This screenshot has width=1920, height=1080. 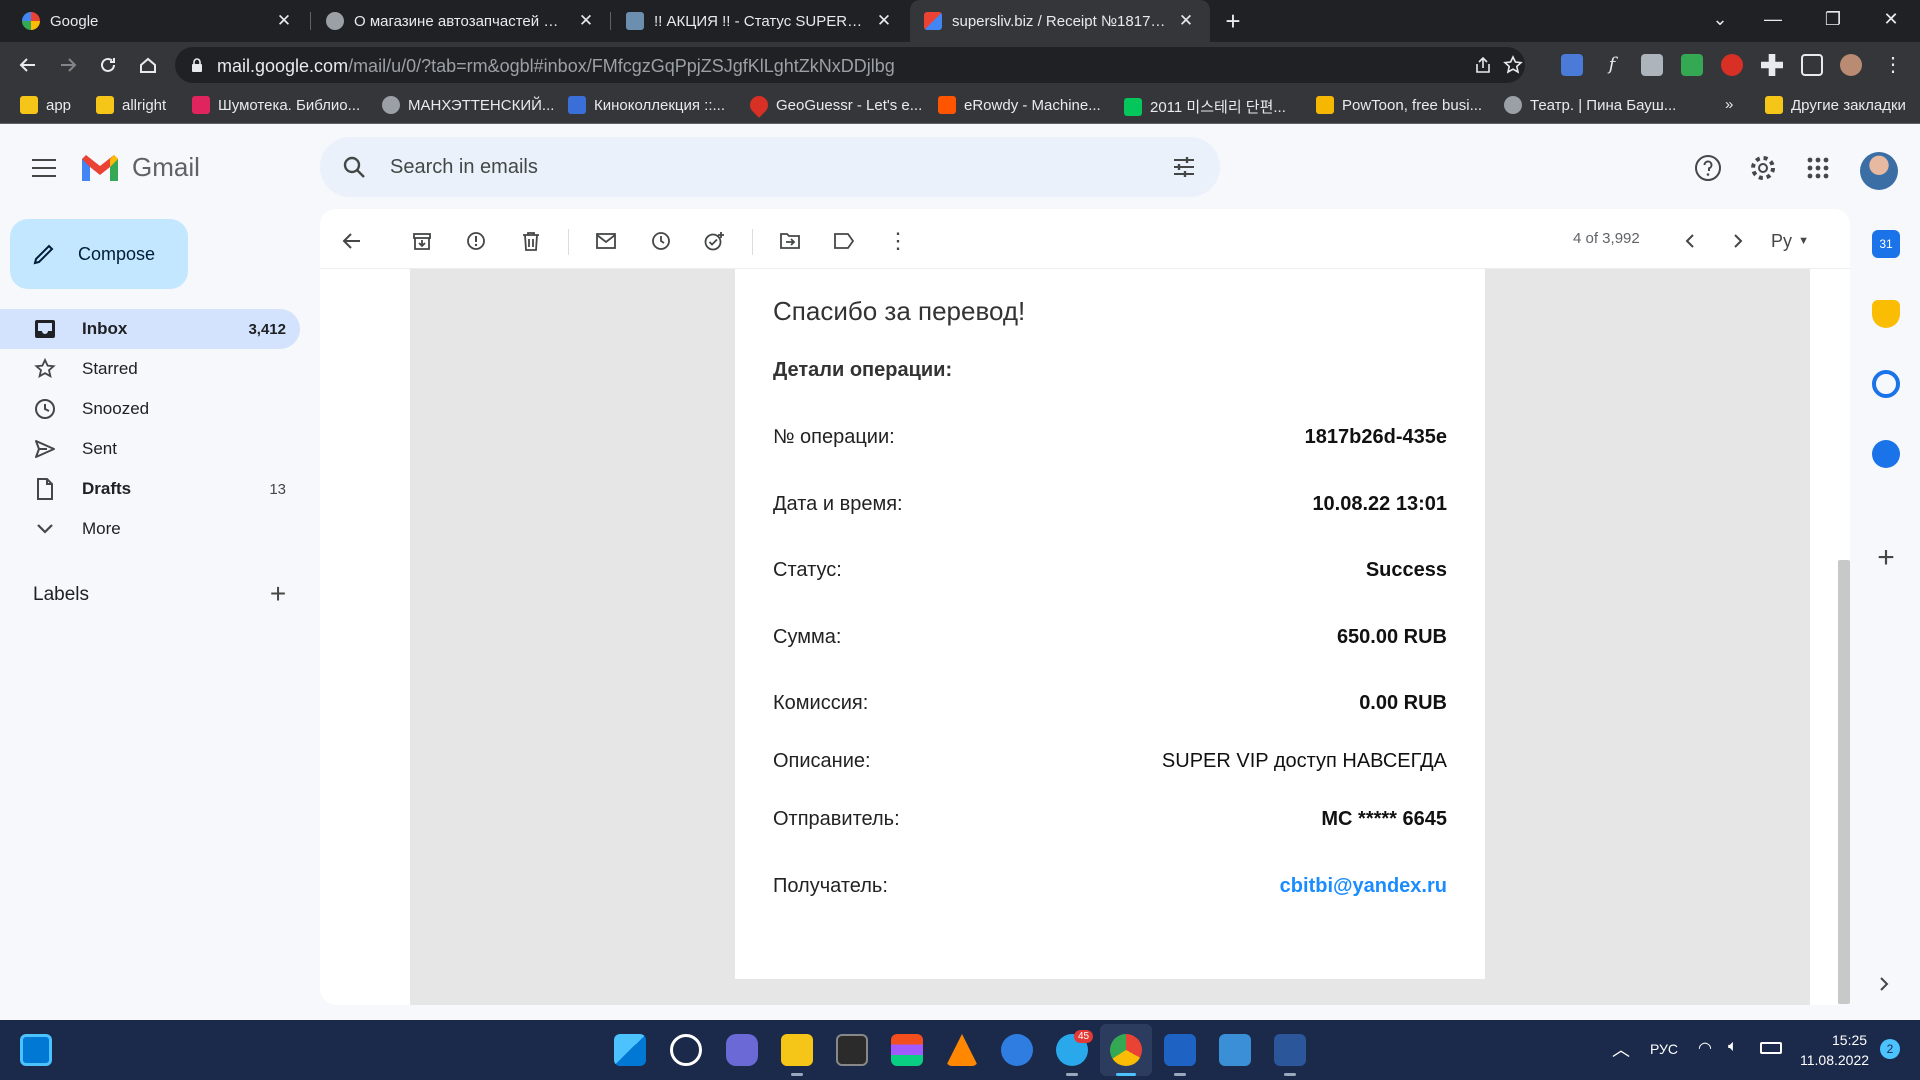 What do you see at coordinates (1886, 454) in the screenshot?
I see `contacts-icon` at bounding box center [1886, 454].